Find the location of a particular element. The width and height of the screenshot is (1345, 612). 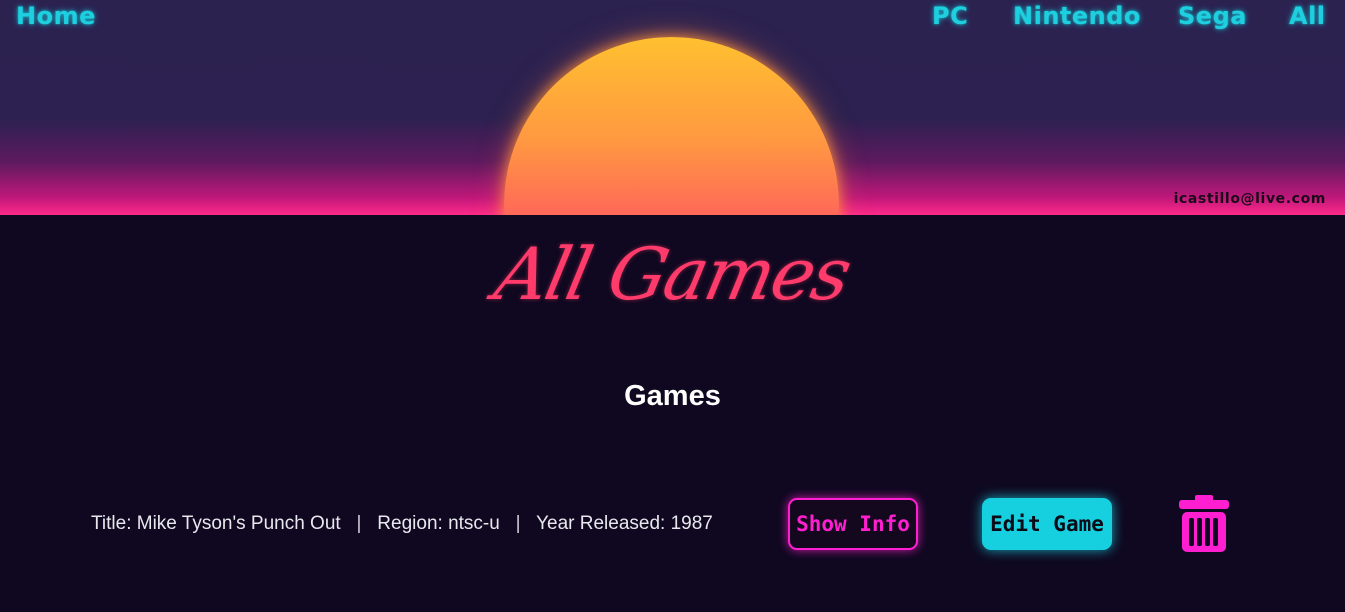

section-title: Games is located at coordinates (672, 396).